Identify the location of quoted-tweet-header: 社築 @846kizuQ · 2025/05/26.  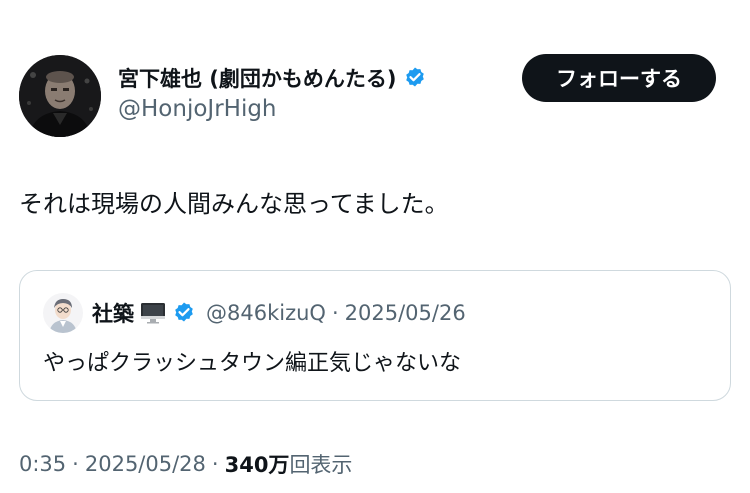
(279, 313).